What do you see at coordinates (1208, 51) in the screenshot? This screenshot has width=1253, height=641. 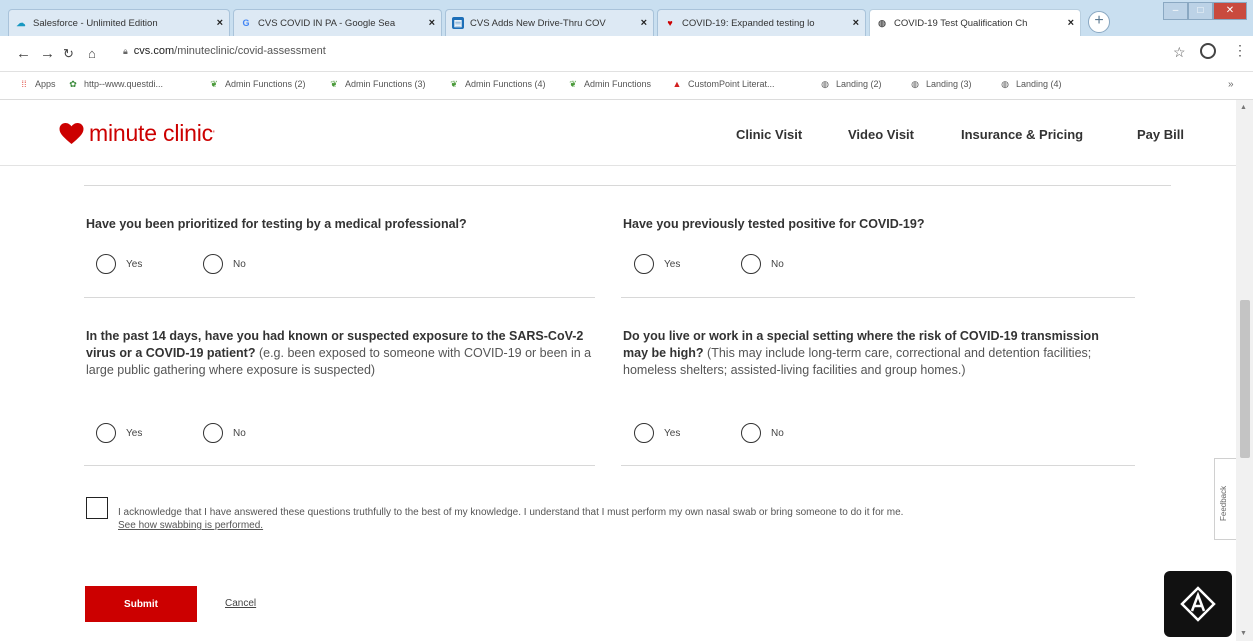 I see `profile-icon` at bounding box center [1208, 51].